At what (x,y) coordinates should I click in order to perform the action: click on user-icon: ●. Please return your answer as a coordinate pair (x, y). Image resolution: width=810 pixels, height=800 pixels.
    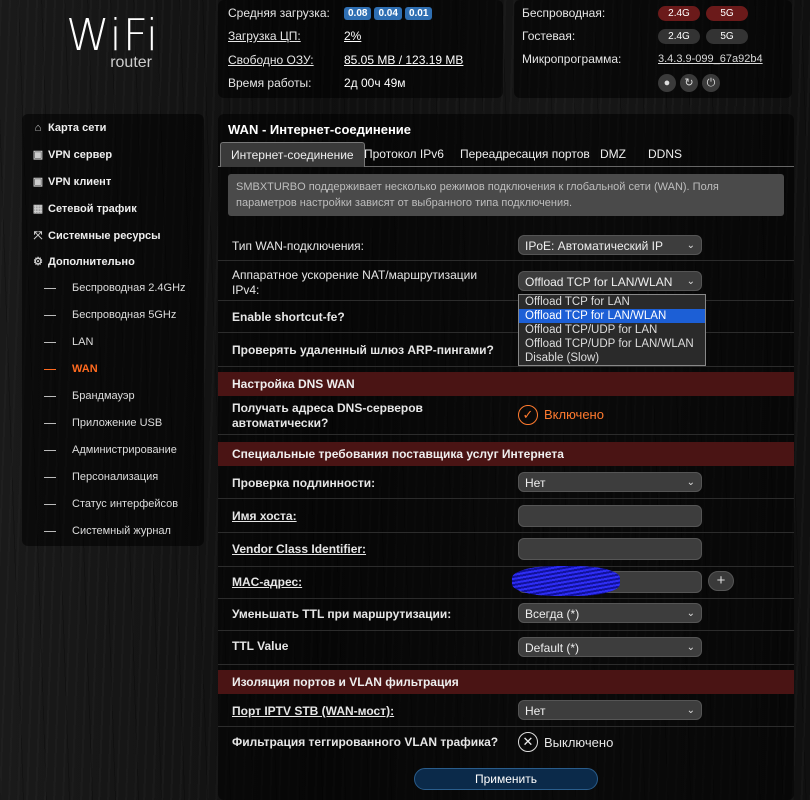
    Looking at the image, I should click on (667, 83).